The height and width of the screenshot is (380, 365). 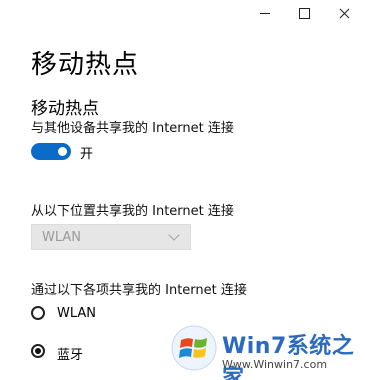 I want to click on close-button, so click(x=343, y=13).